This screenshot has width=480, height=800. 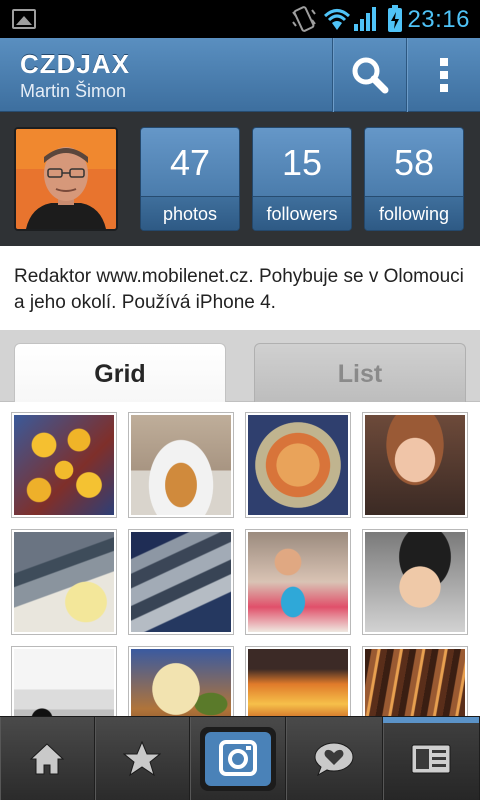 I want to click on followers-label: followers, so click(x=302, y=213).